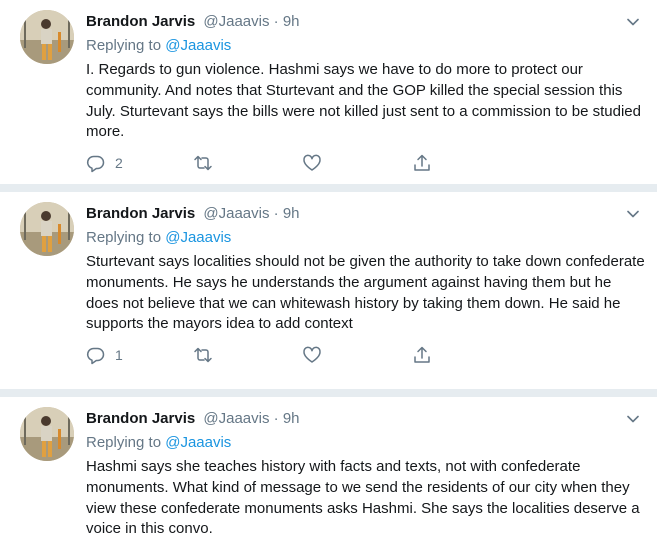 This screenshot has height=546, width=657. What do you see at coordinates (286, 163) in the screenshot?
I see `tweet-actions: 2` at bounding box center [286, 163].